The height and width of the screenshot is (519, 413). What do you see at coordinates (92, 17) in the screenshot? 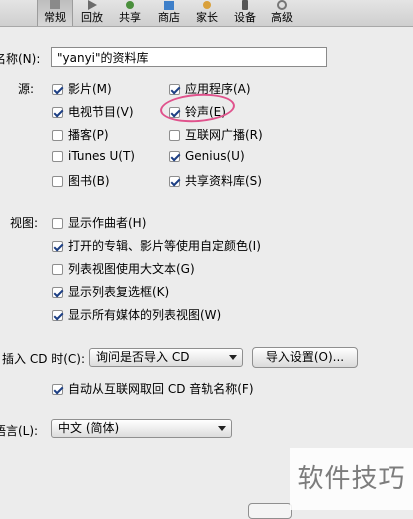
I see `tab-playback-label: 回放` at bounding box center [92, 17].